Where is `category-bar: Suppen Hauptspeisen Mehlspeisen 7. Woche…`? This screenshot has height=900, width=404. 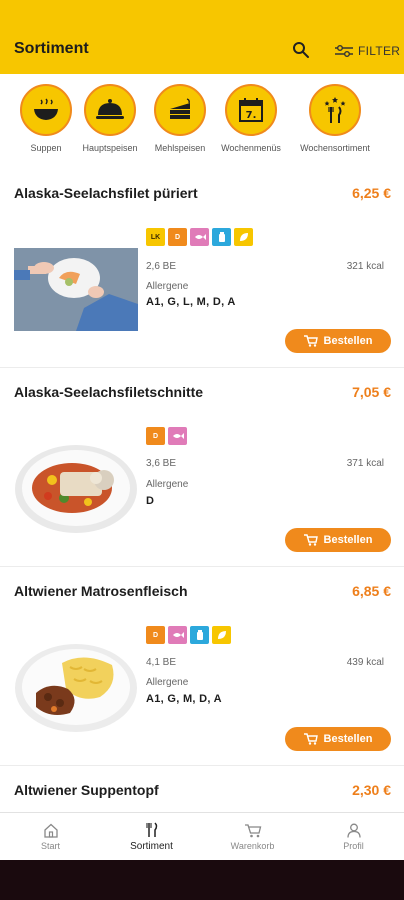
category-bar: Suppen Hauptspeisen Mehlspeisen 7. Woche… is located at coordinates (202, 128).